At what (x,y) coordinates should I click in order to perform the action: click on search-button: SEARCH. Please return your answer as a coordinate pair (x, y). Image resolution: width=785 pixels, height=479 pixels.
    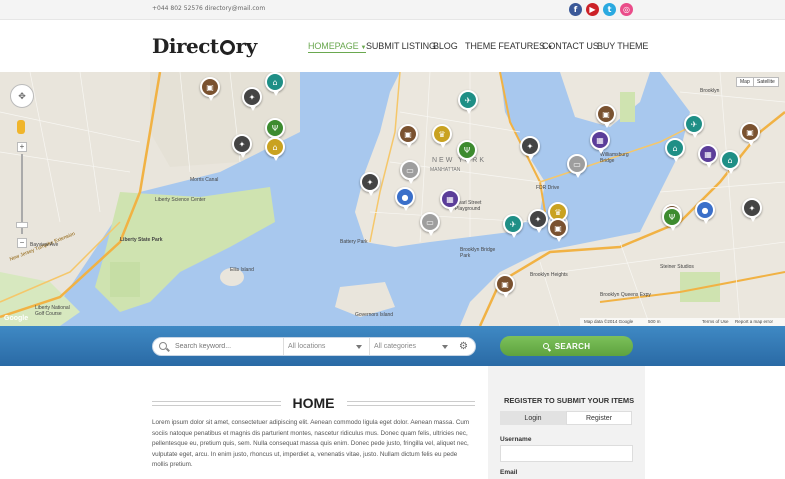
    Looking at the image, I should click on (566, 346).